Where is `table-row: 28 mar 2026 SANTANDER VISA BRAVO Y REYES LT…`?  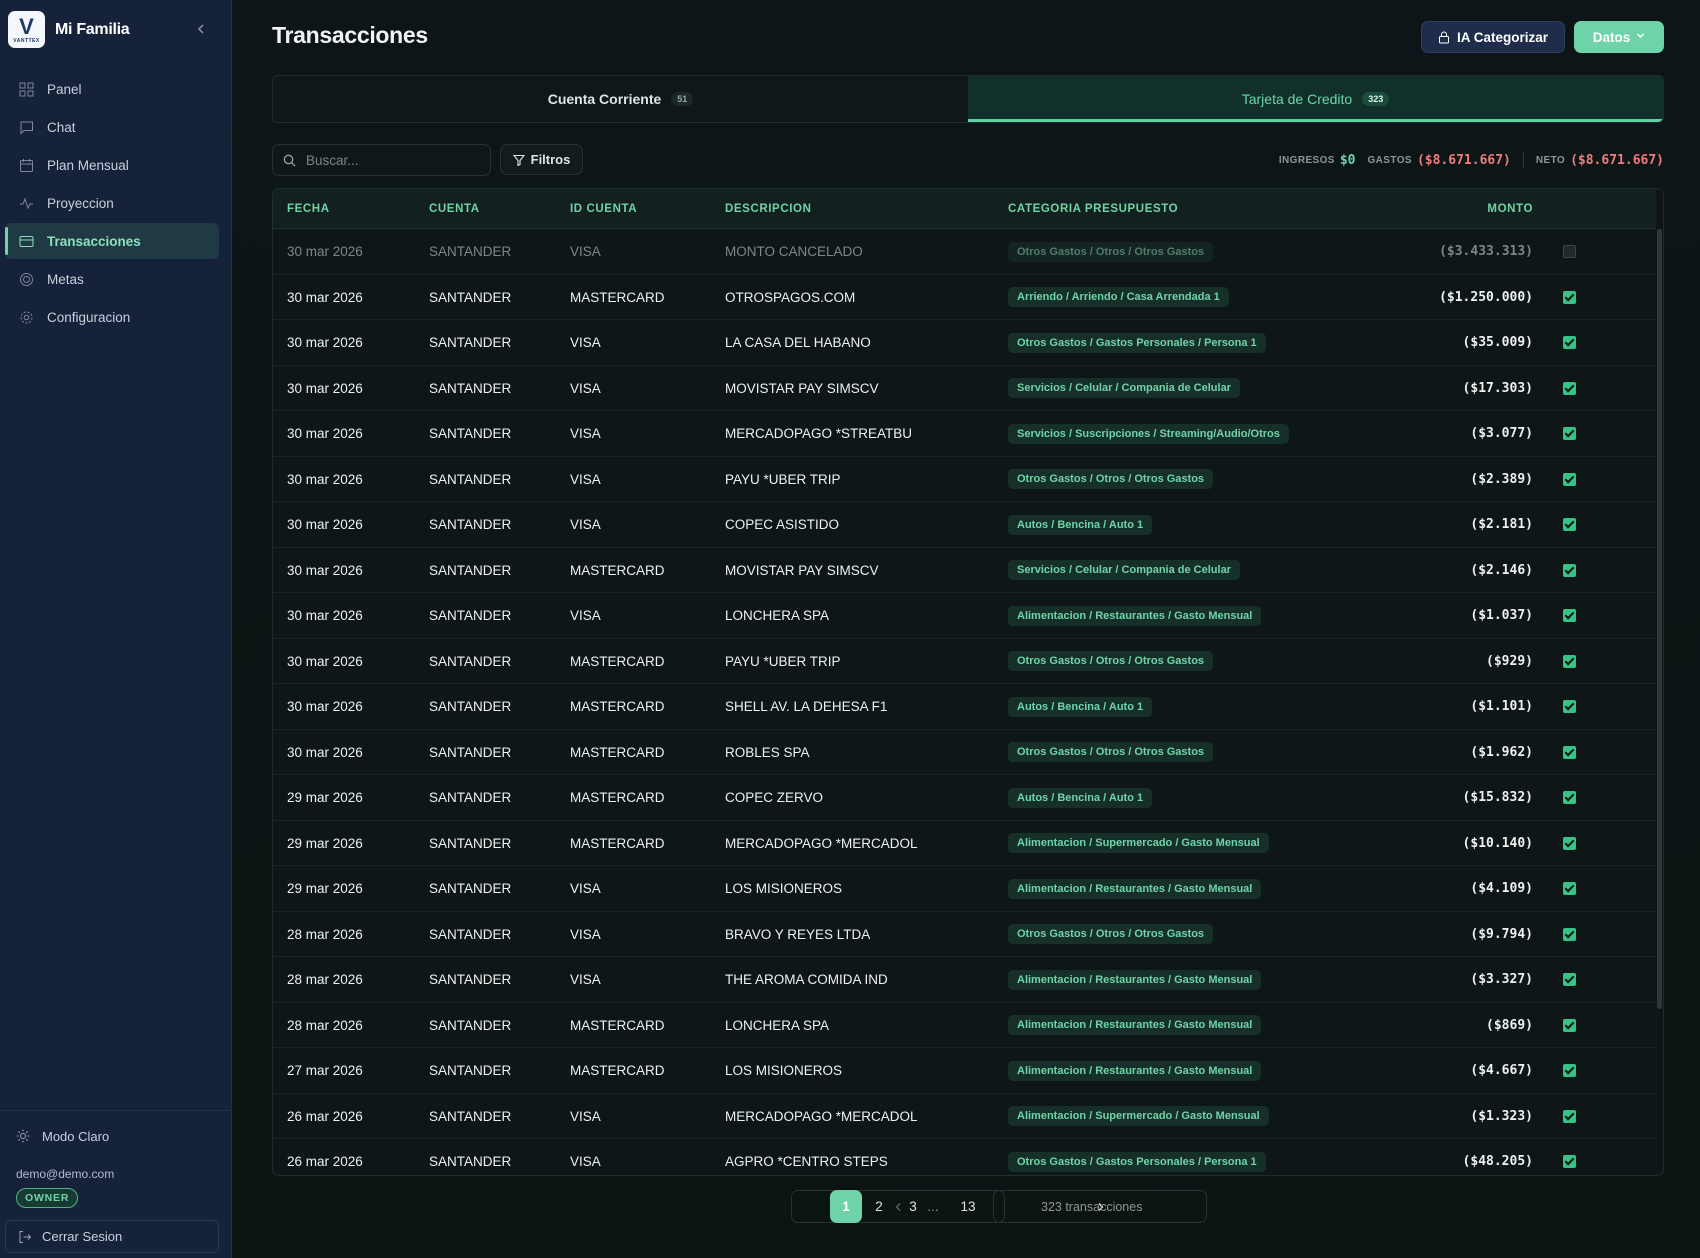
table-row: 28 mar 2026 SANTANDER VISA BRAVO Y REYES LT… is located at coordinates (965, 935).